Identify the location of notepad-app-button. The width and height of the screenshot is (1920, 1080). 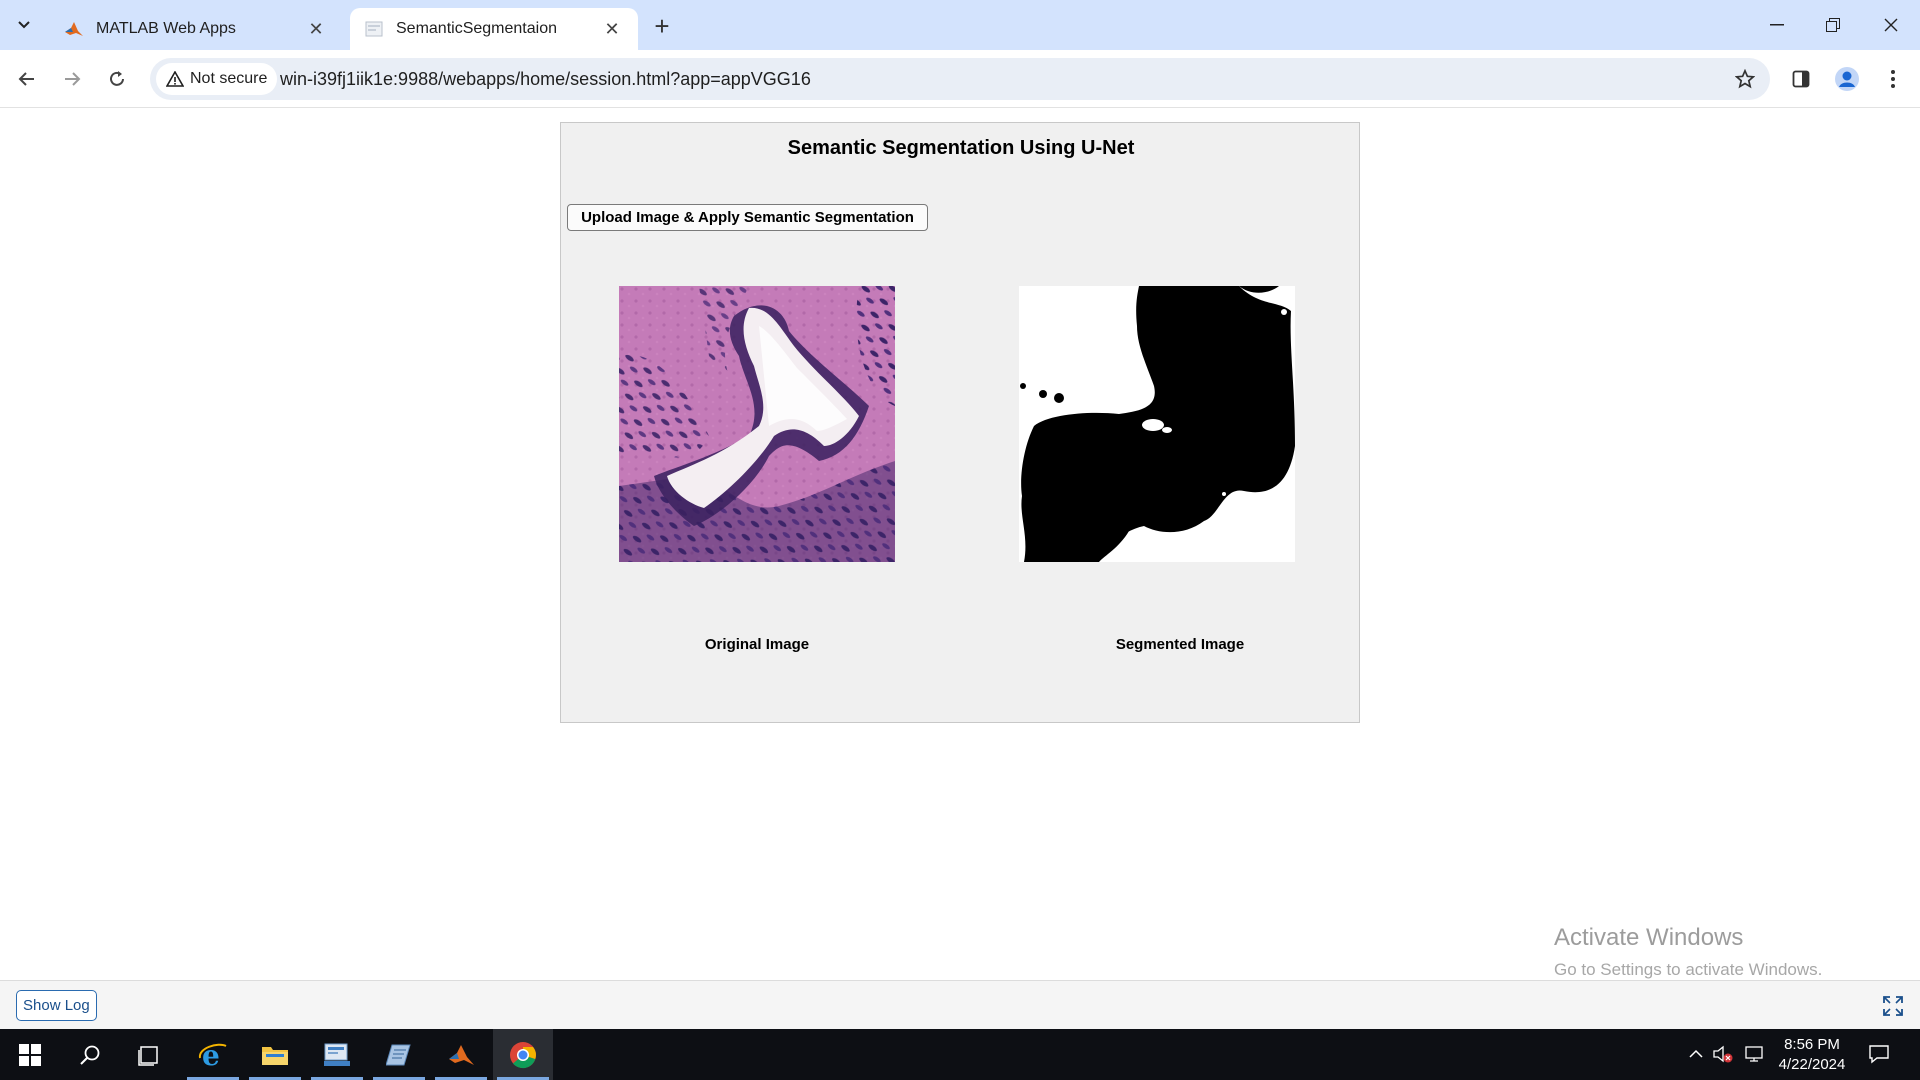
(399, 1054).